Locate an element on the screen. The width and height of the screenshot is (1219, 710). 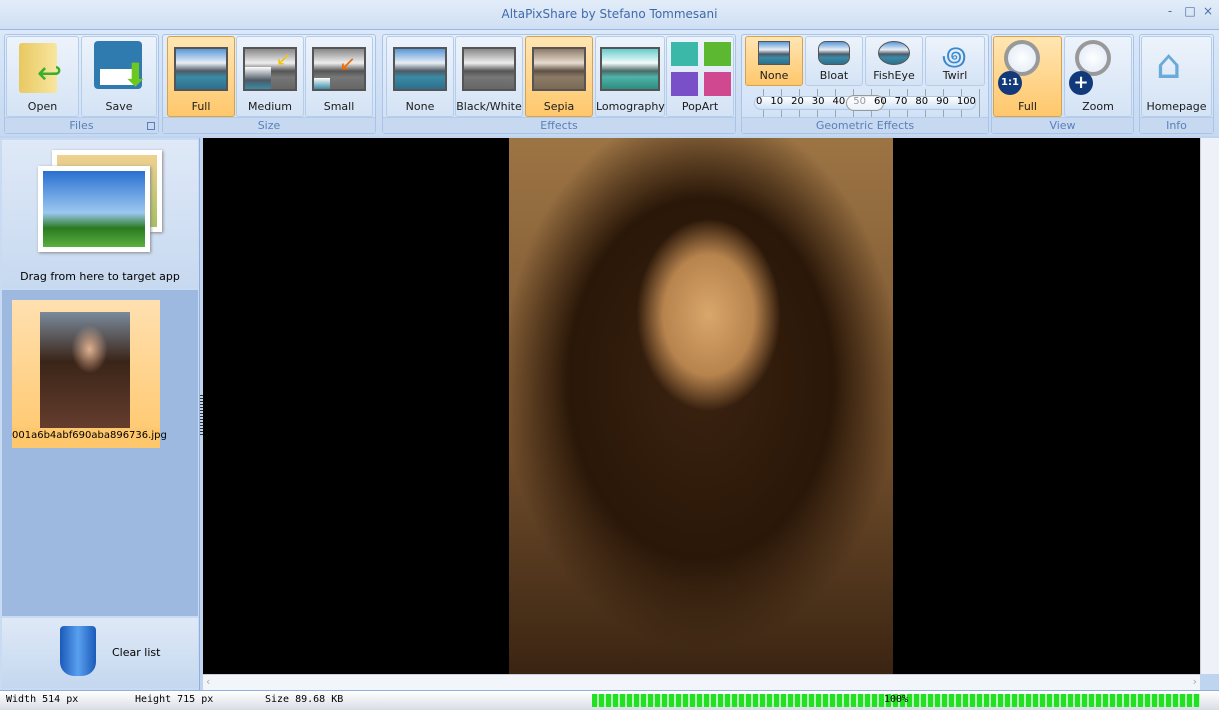
group-files: ↩ Open ⬇ Save Files is located at coordinates (81, 84).